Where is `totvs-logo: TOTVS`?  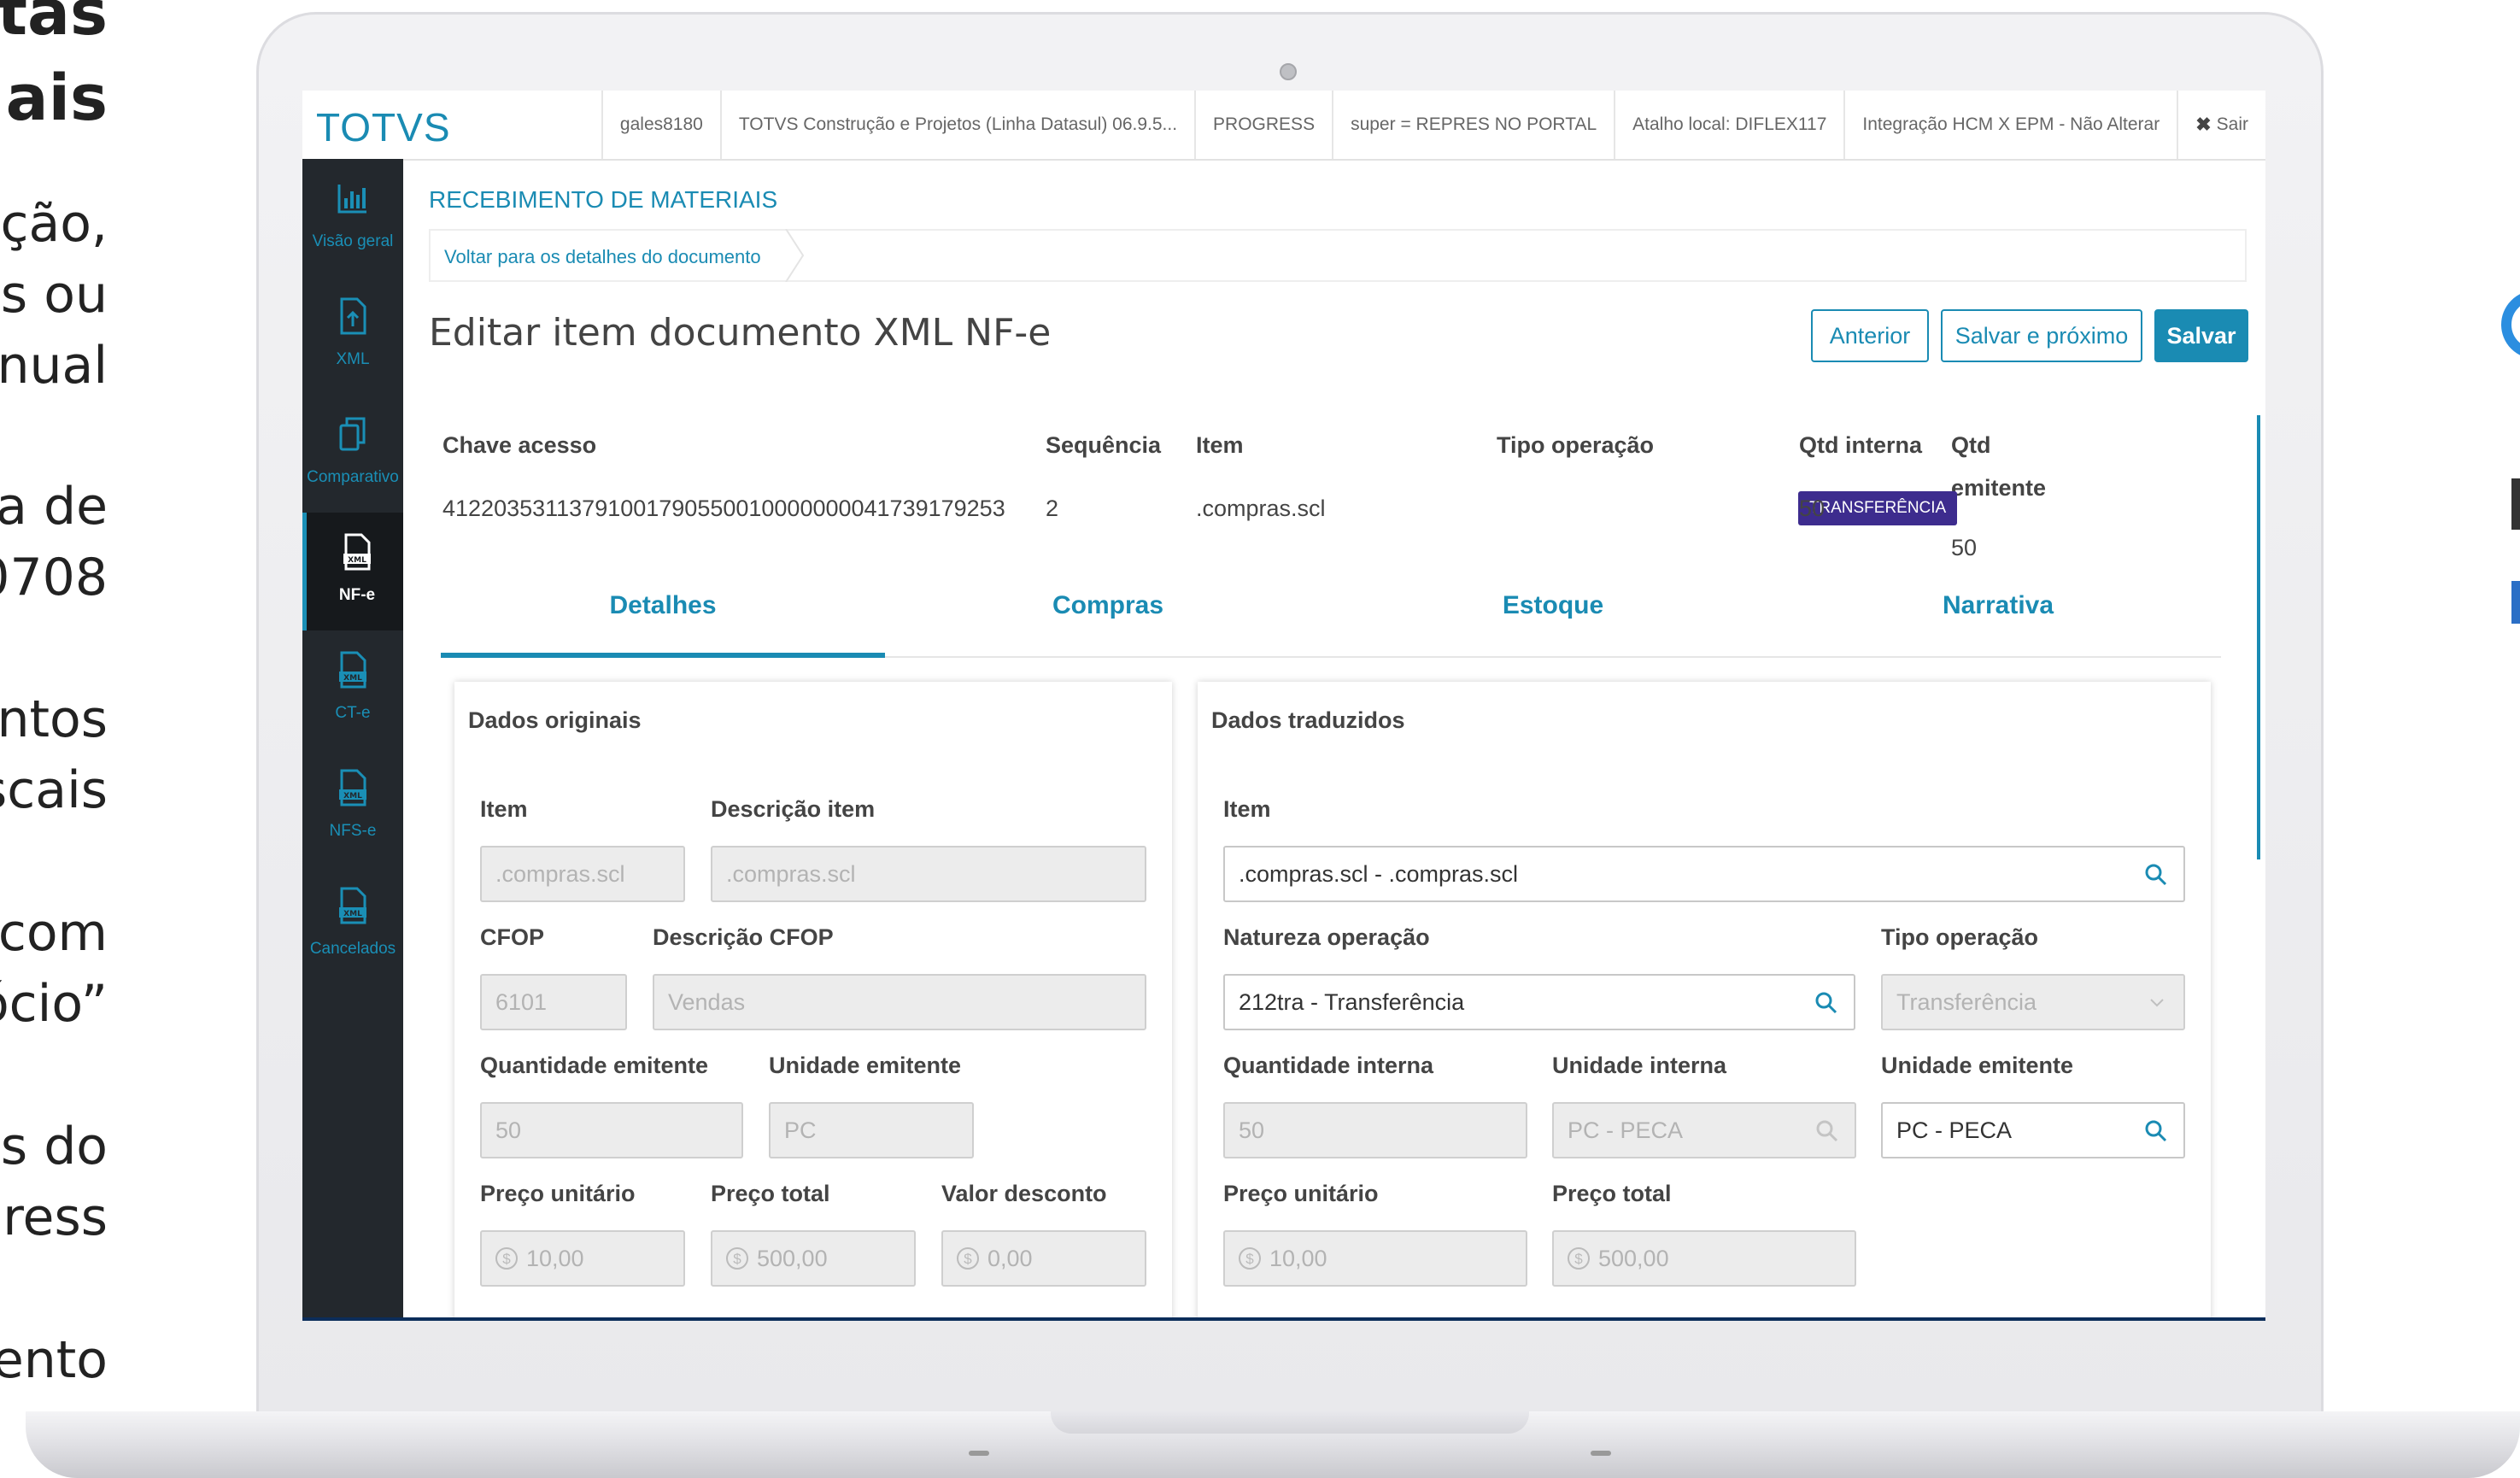
totvs-logo: TOTVS is located at coordinates (383, 127).